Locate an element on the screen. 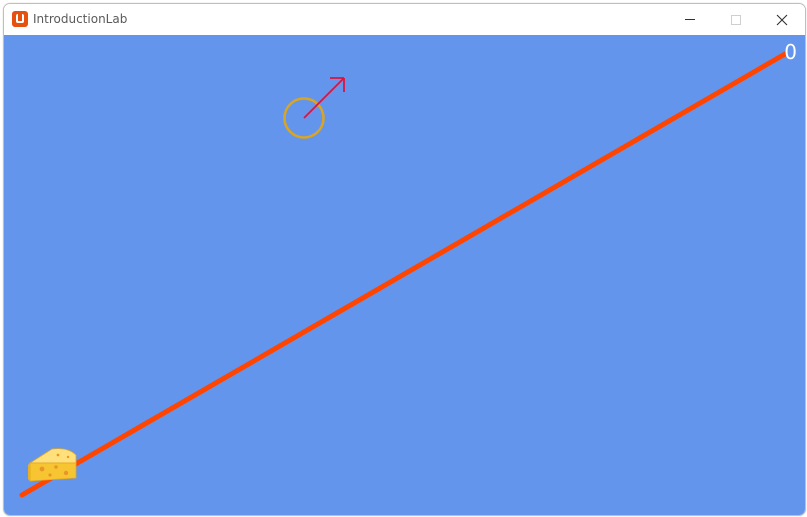 The width and height of the screenshot is (807, 517). minimize-icon is located at coordinates (690, 19).